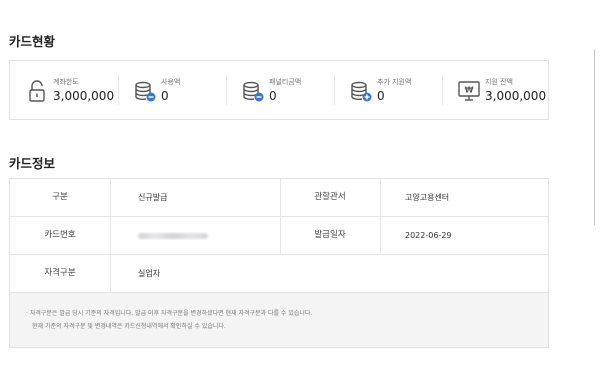  I want to click on issue-date-label: 발급일자, so click(330, 235).